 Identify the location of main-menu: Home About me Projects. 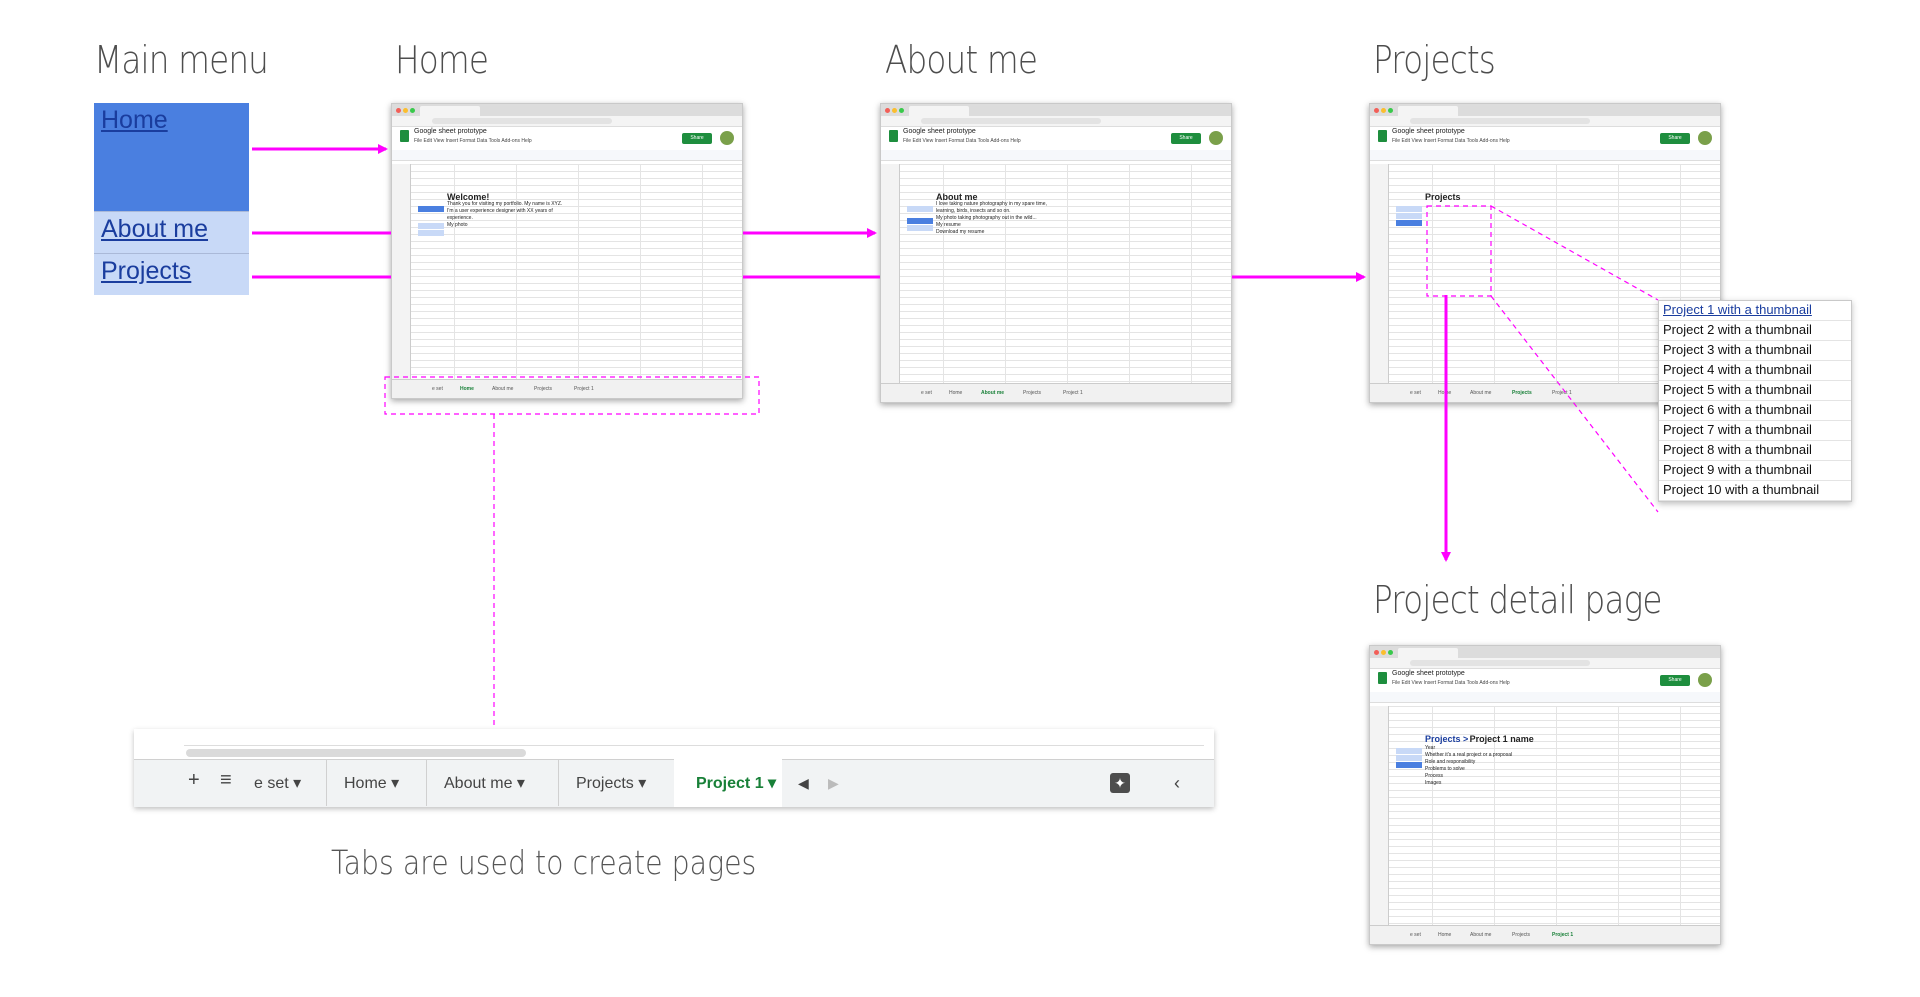
(171, 199).